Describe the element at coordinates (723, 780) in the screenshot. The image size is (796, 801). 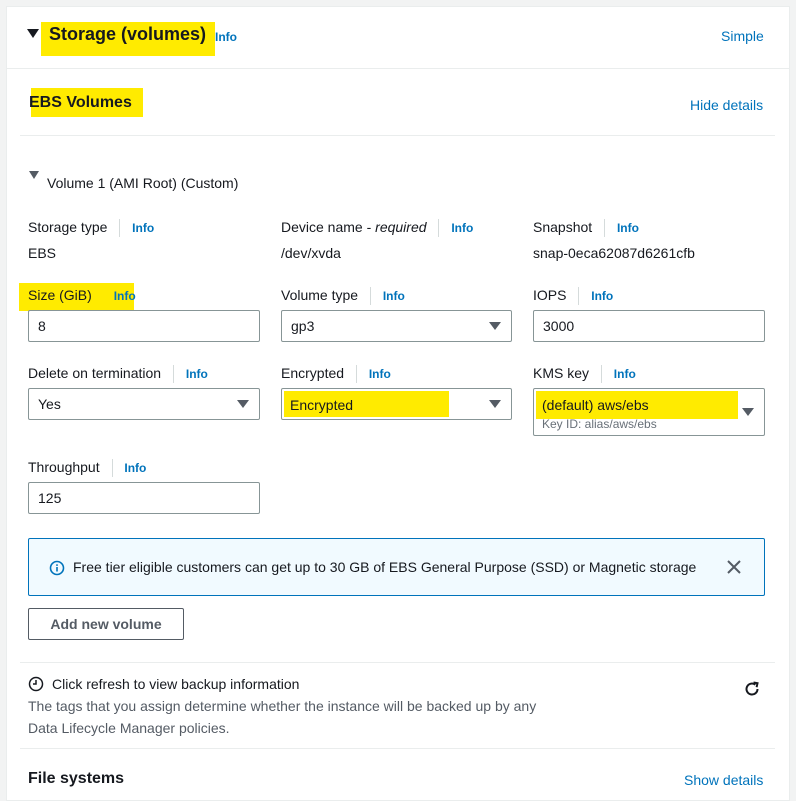
I see `show-details-link: Show details` at that location.